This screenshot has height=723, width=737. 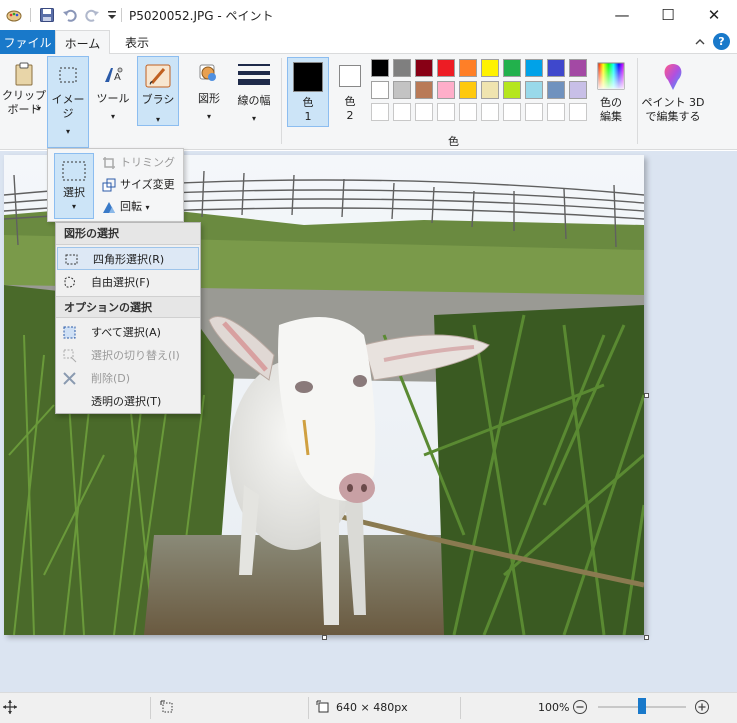 What do you see at coordinates (350, 76) in the screenshot?
I see `color2-swatch` at bounding box center [350, 76].